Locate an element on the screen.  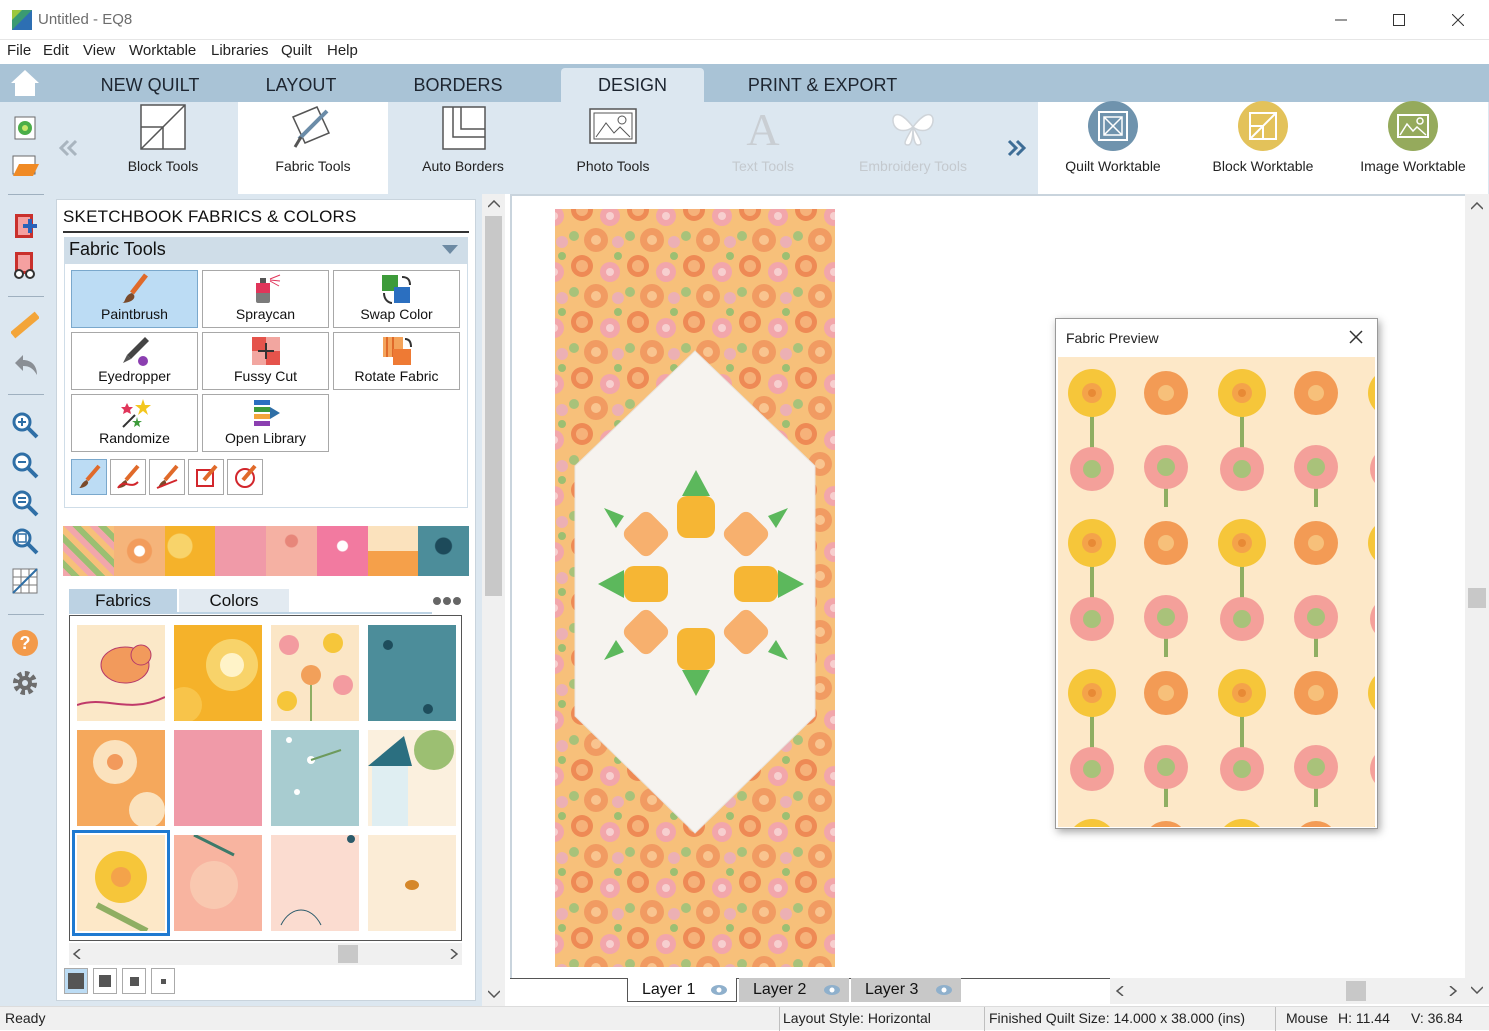
tab-borders: BORDERS is located at coordinates (458, 85).